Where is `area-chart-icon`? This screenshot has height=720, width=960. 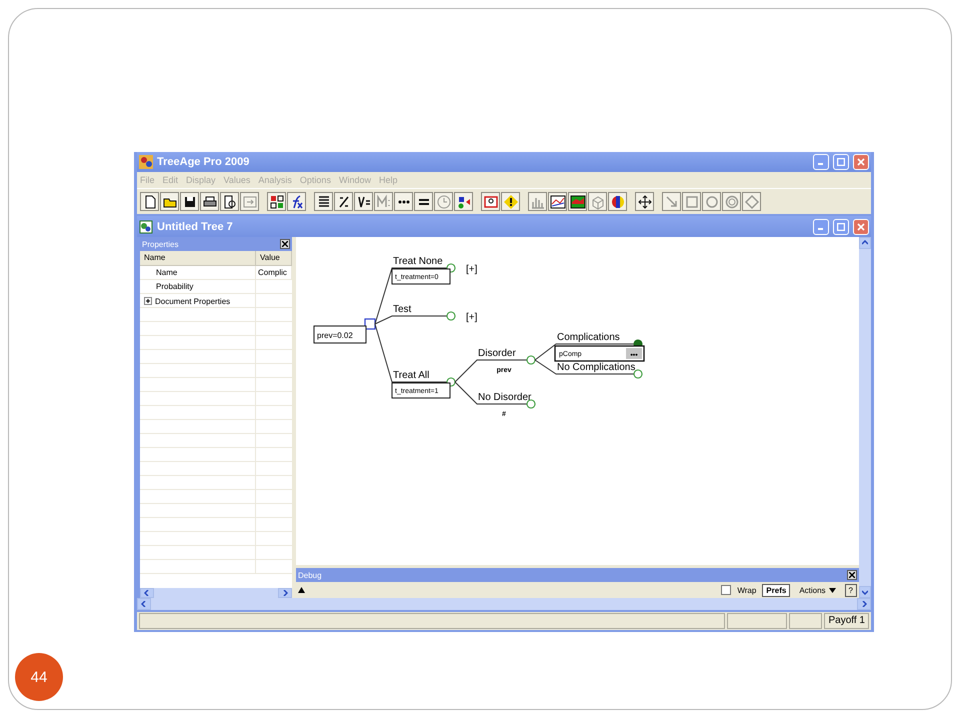
area-chart-icon is located at coordinates (578, 202).